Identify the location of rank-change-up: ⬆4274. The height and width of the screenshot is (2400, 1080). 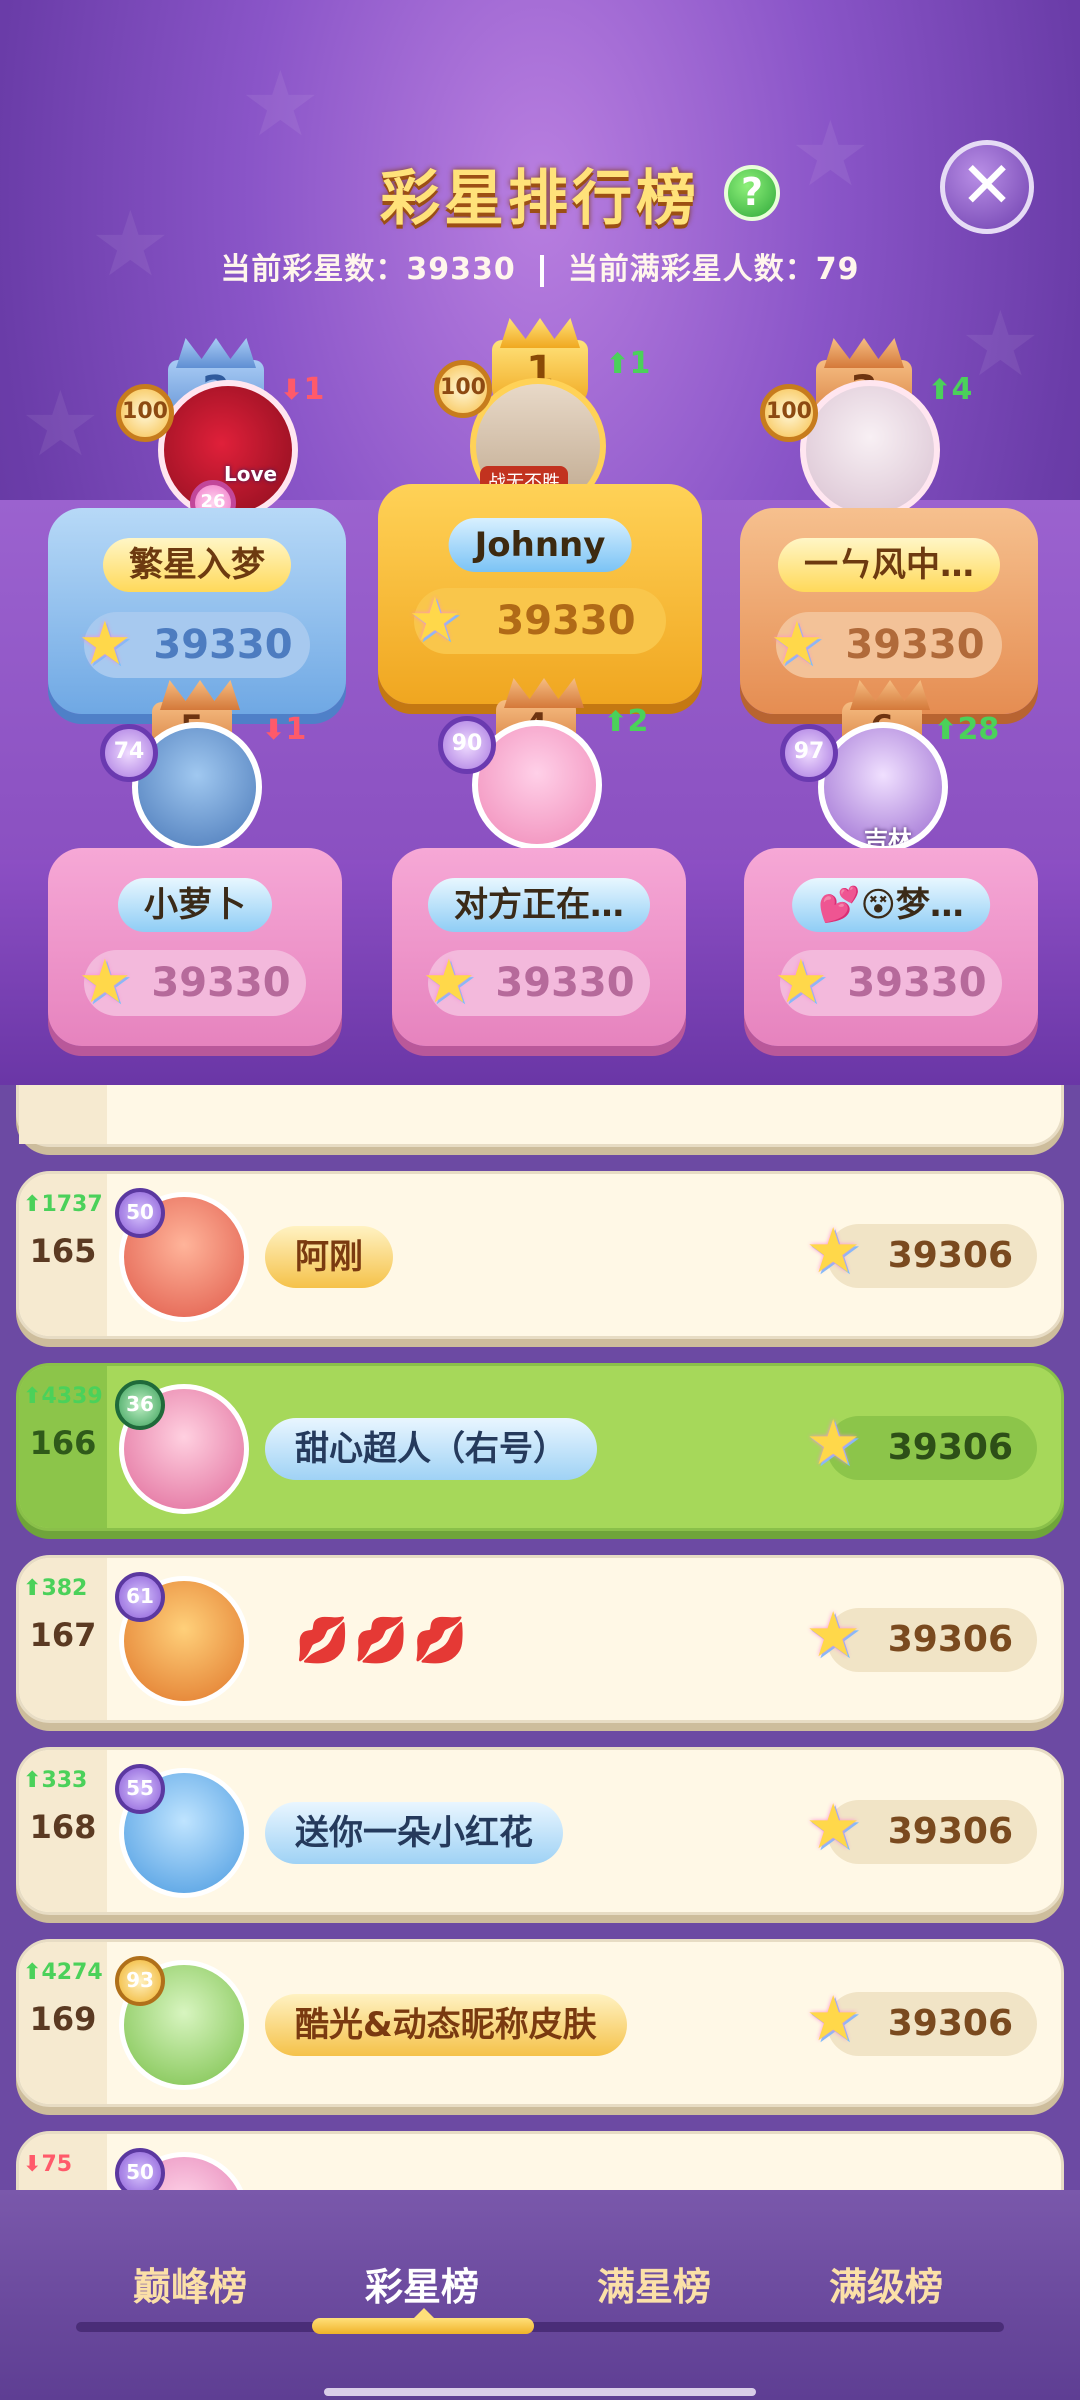
(63, 1972).